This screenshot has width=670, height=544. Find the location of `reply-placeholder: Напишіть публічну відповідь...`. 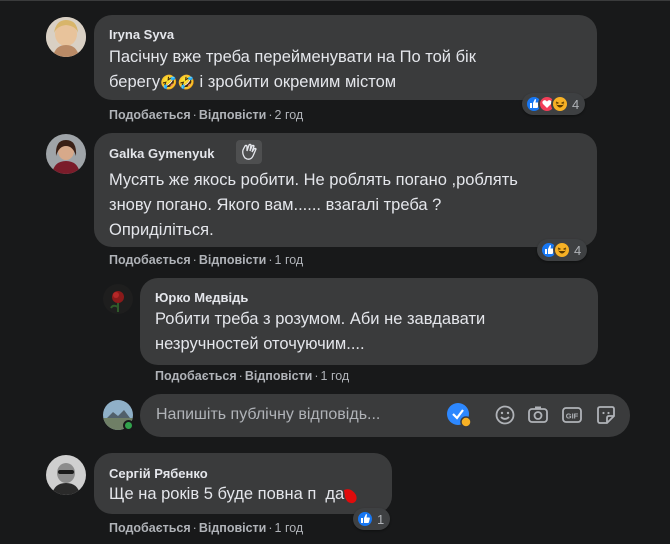

reply-placeholder: Напишіть публічну відповідь... is located at coordinates (268, 414).